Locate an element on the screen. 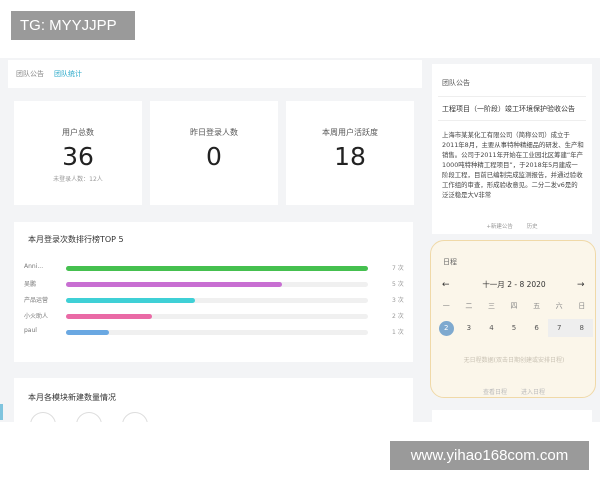 This screenshot has height=480, width=600. ranking-row: 小火助人 2 次 is located at coordinates (213, 317).